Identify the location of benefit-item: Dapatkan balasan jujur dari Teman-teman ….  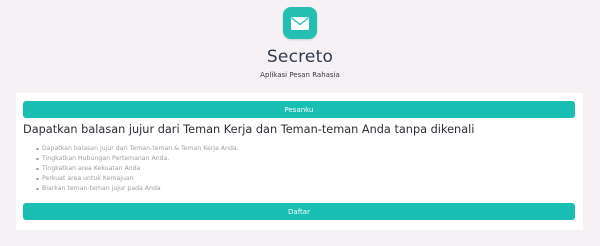
(137, 149).